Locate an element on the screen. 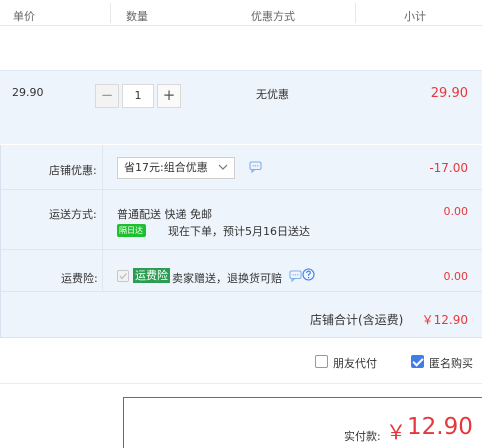 This screenshot has height=448, width=482. col-qty-header: 数量 is located at coordinates (137, 16).